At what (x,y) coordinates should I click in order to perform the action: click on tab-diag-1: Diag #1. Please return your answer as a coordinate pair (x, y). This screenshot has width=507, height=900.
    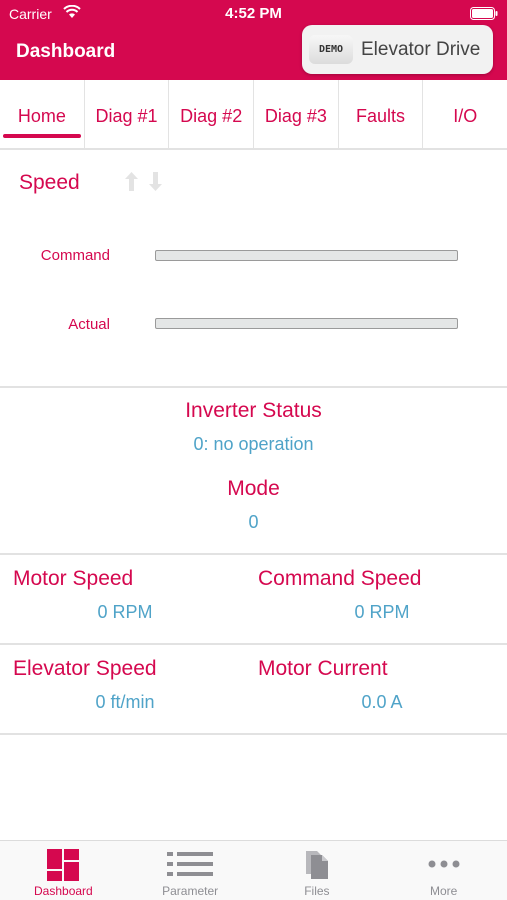
    Looking at the image, I should click on (127, 114).